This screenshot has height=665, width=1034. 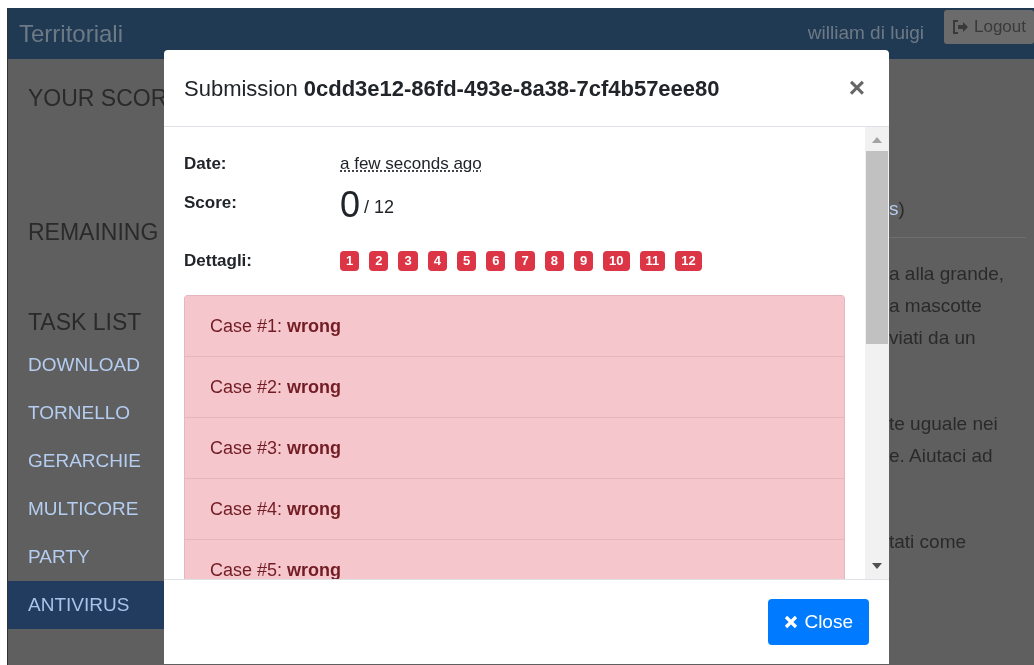 I want to click on field-label: Dettagli:, so click(x=218, y=261).